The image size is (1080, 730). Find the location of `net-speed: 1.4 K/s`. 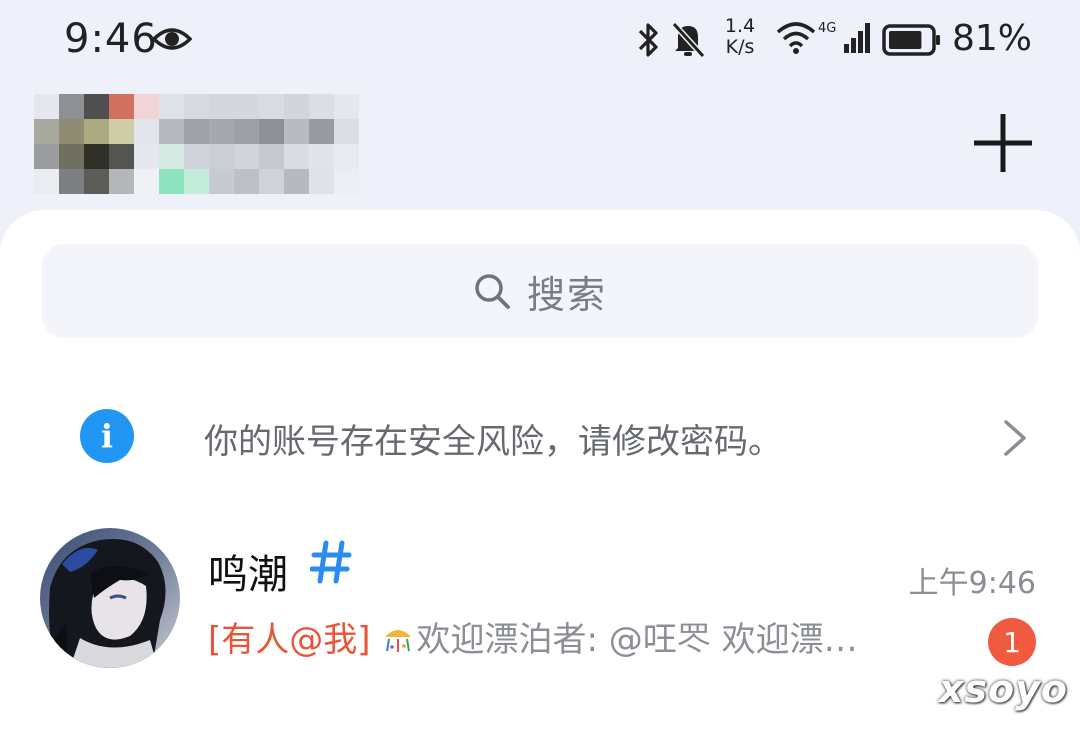

net-speed: 1.4 K/s is located at coordinates (740, 37).